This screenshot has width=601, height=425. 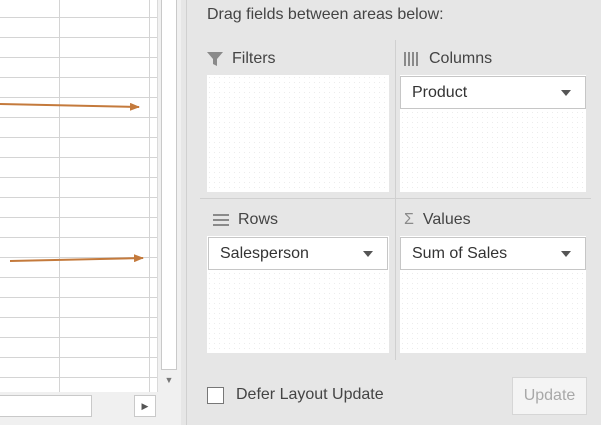 What do you see at coordinates (215, 395) in the screenshot?
I see `defer-layout-checkbox` at bounding box center [215, 395].